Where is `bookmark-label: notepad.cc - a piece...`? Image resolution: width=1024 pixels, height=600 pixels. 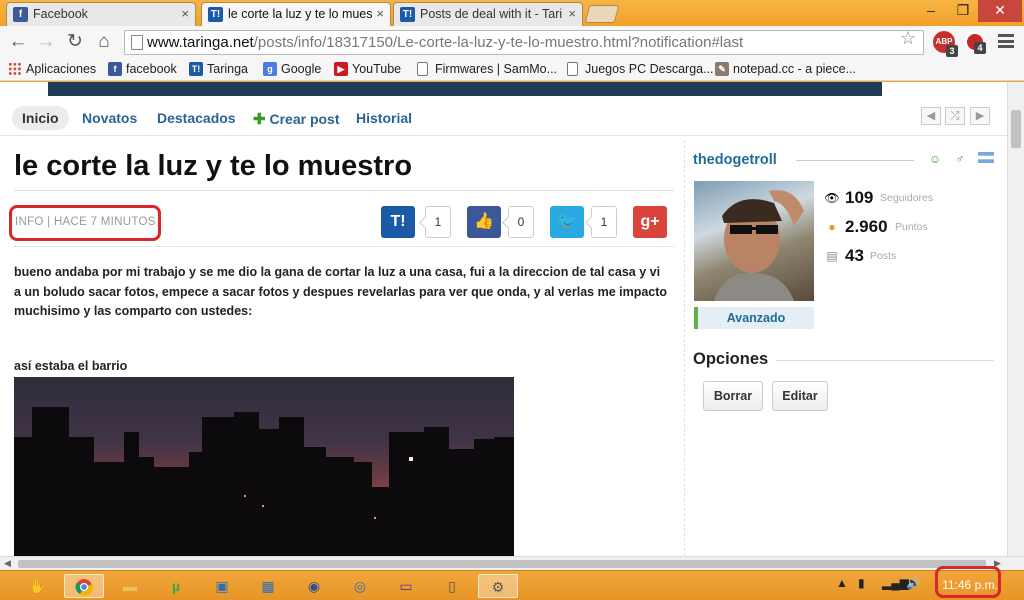 bookmark-label: notepad.cc - a piece... is located at coordinates (794, 69).